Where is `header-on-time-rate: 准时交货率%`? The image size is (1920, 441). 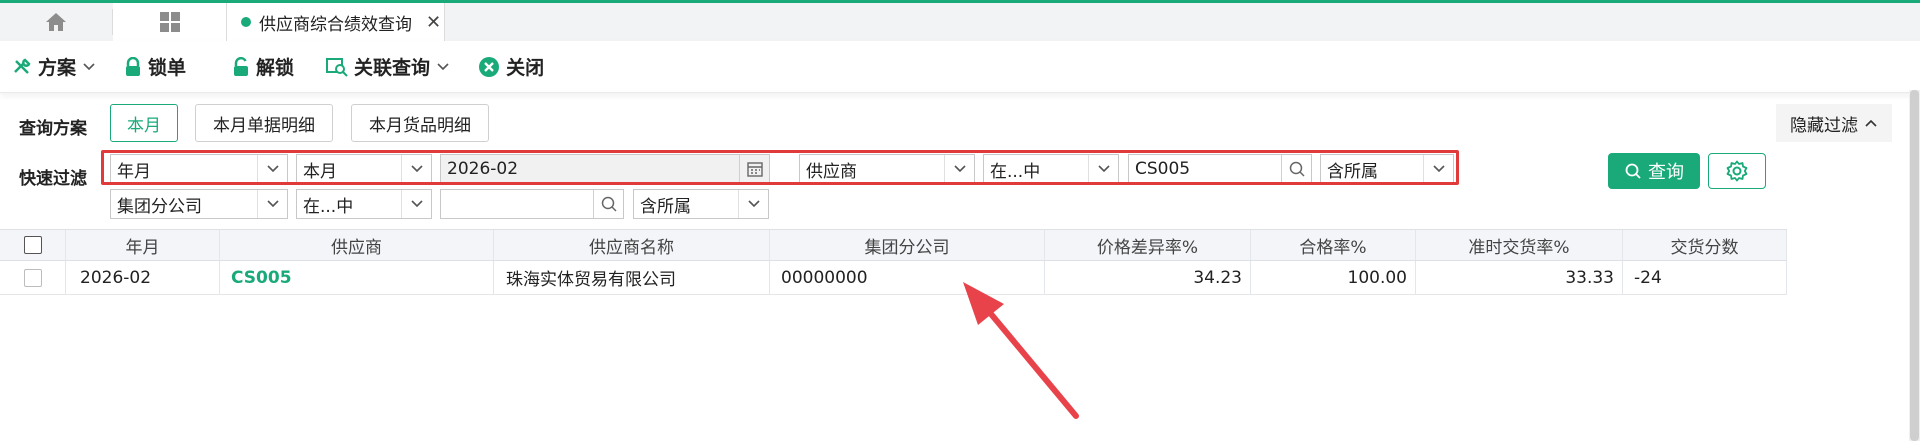 header-on-time-rate: 准时交货率% is located at coordinates (1519, 245).